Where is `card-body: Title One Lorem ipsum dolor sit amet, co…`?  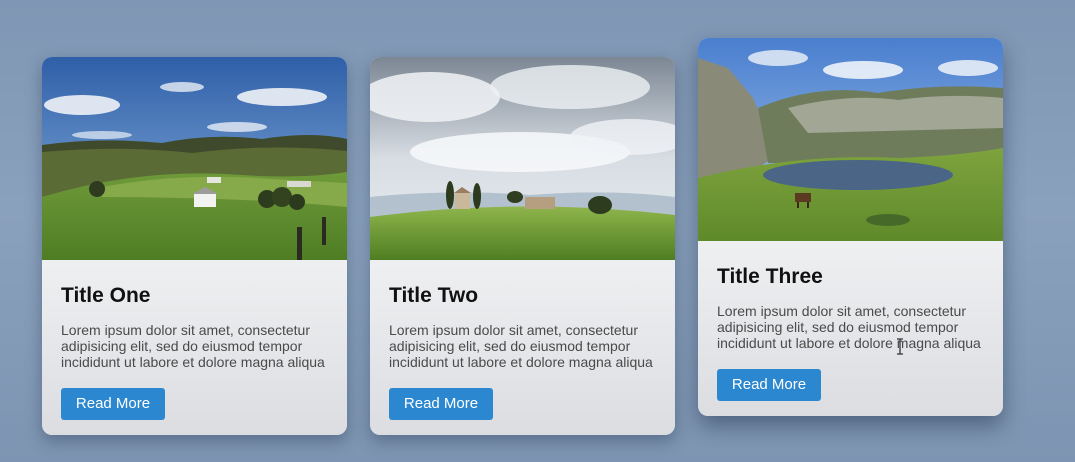
card-body: Title One Lorem ipsum dolor sit amet, co… is located at coordinates (194, 340).